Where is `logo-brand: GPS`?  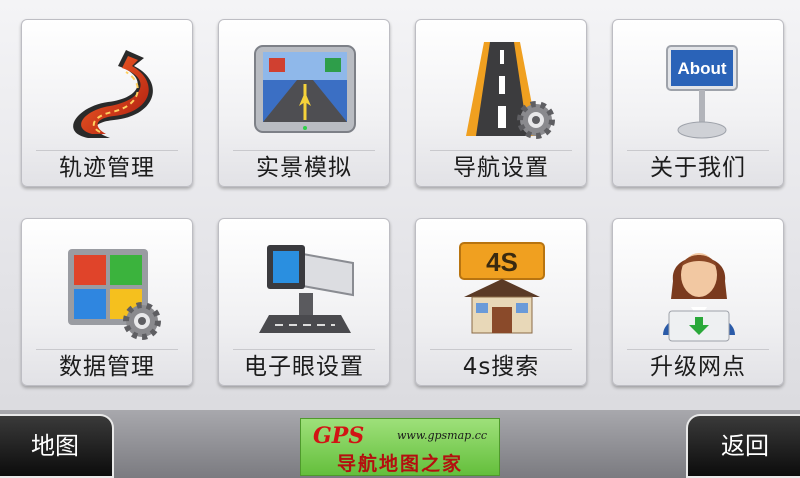 logo-brand: GPS is located at coordinates (339, 436).